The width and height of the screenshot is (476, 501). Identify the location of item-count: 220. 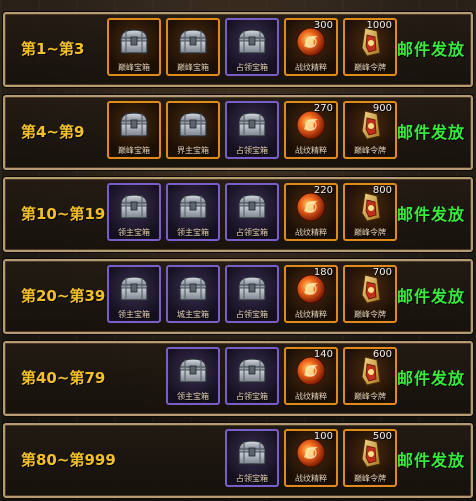
(323, 190).